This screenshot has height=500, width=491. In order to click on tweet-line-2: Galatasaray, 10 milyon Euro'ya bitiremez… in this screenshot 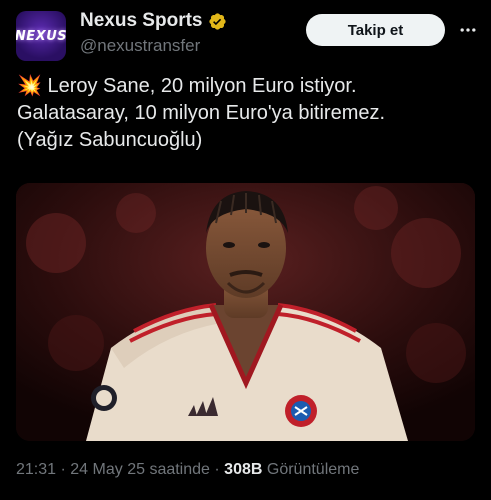, I will do `click(201, 113)`.